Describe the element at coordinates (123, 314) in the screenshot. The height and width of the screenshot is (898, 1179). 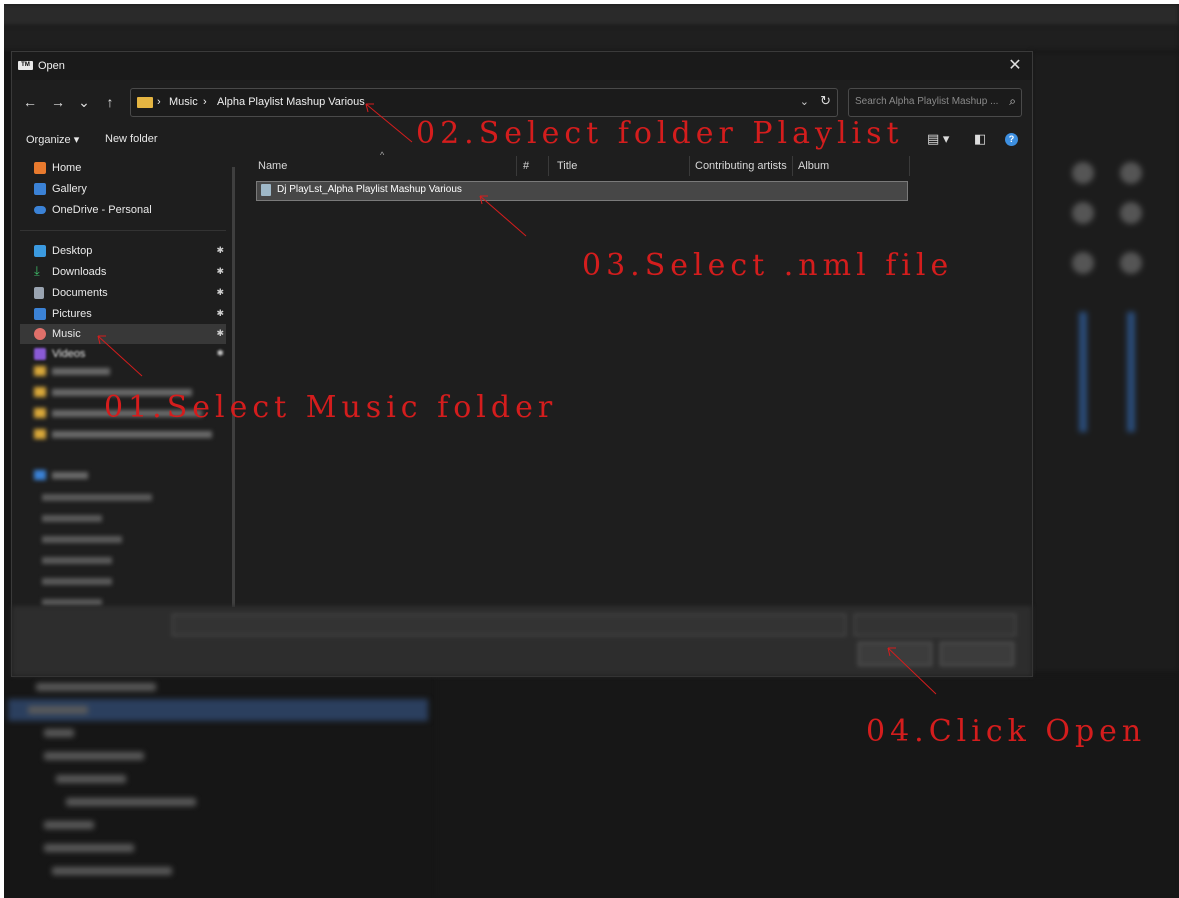
I see `sidebar-item-pictures: Pictures ✱` at that location.